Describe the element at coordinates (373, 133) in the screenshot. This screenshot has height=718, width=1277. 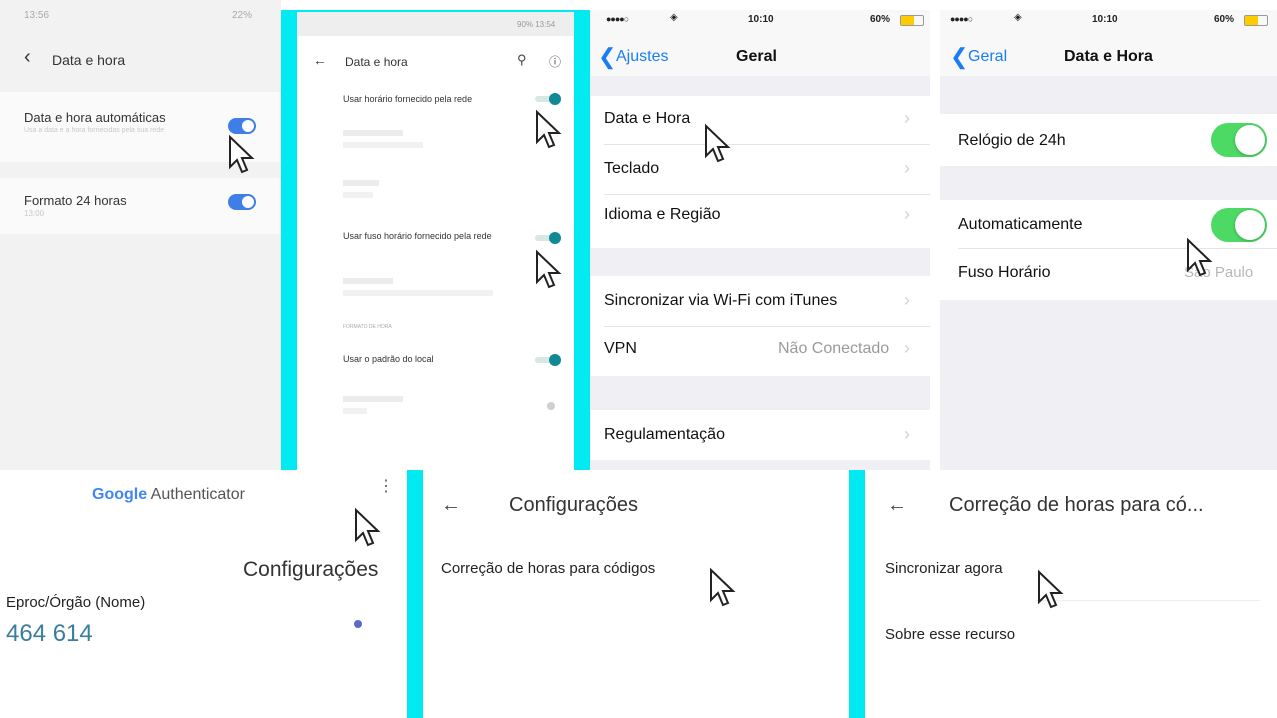
I see `faded-date` at that location.